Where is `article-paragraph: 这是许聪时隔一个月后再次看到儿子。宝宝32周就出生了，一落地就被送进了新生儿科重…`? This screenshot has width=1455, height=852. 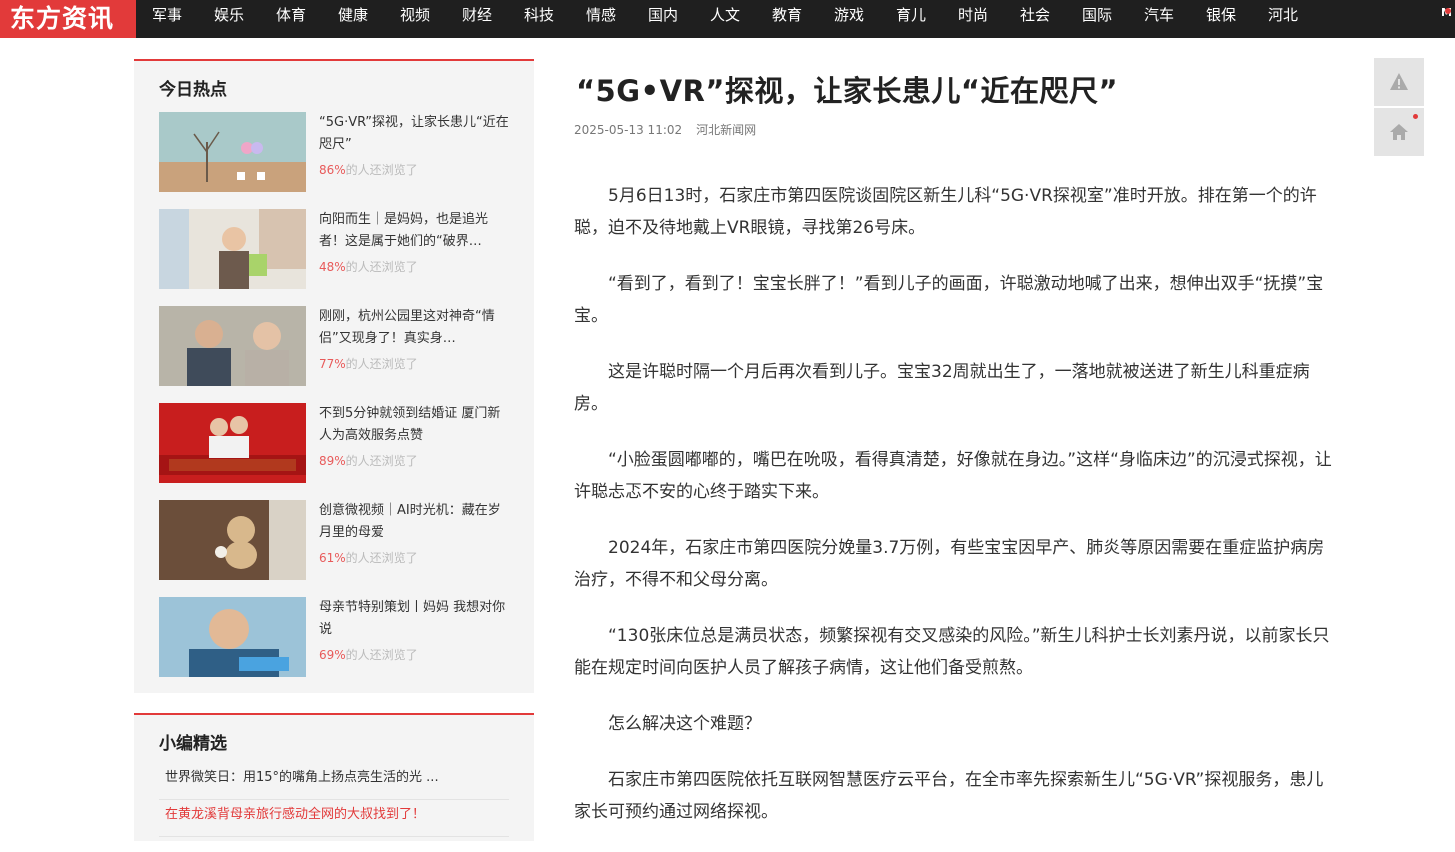 article-paragraph: 这是许聪时隔一个月后再次看到儿子。宝宝32周就出生了，一落地就被送进了新生儿科重… is located at coordinates (942, 388).